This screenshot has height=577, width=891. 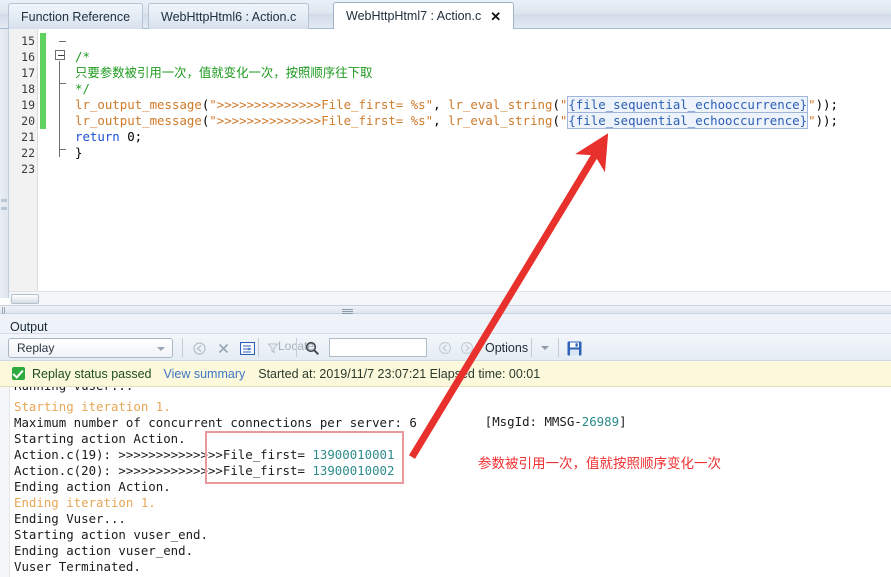 I want to click on chevron-down-icon, so click(x=161, y=349).